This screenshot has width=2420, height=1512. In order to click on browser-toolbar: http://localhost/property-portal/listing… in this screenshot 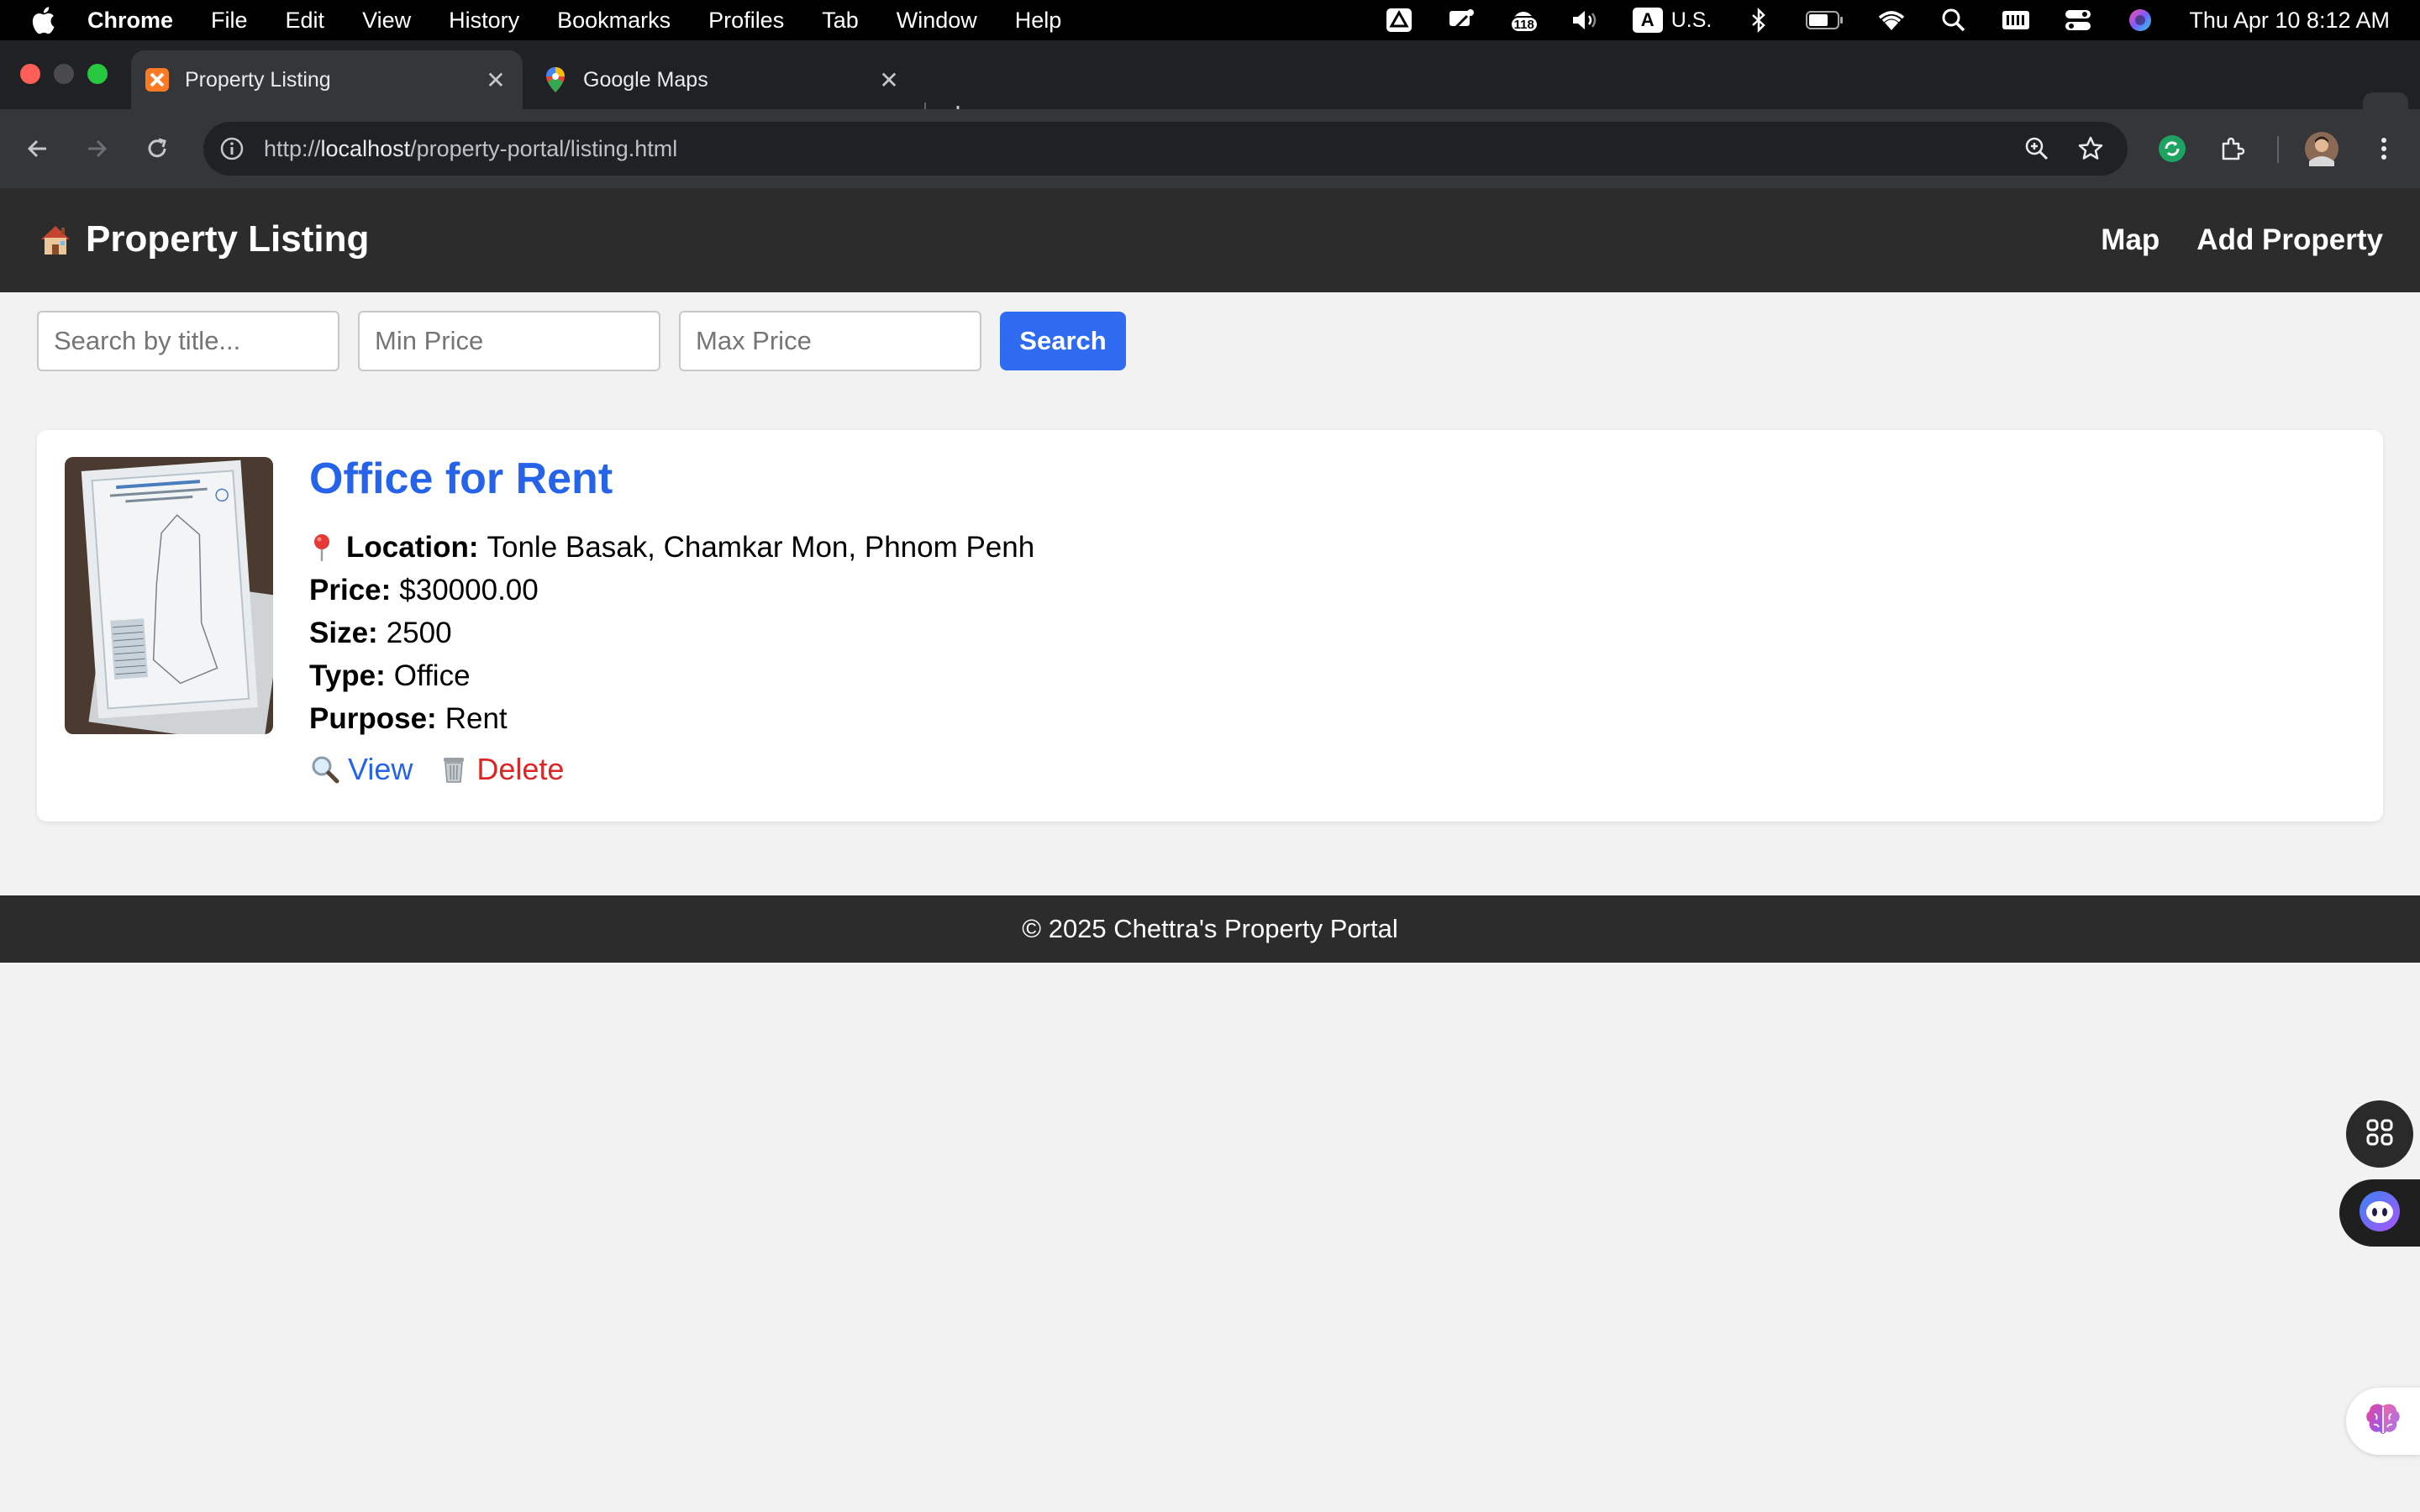, I will do `click(1210, 148)`.